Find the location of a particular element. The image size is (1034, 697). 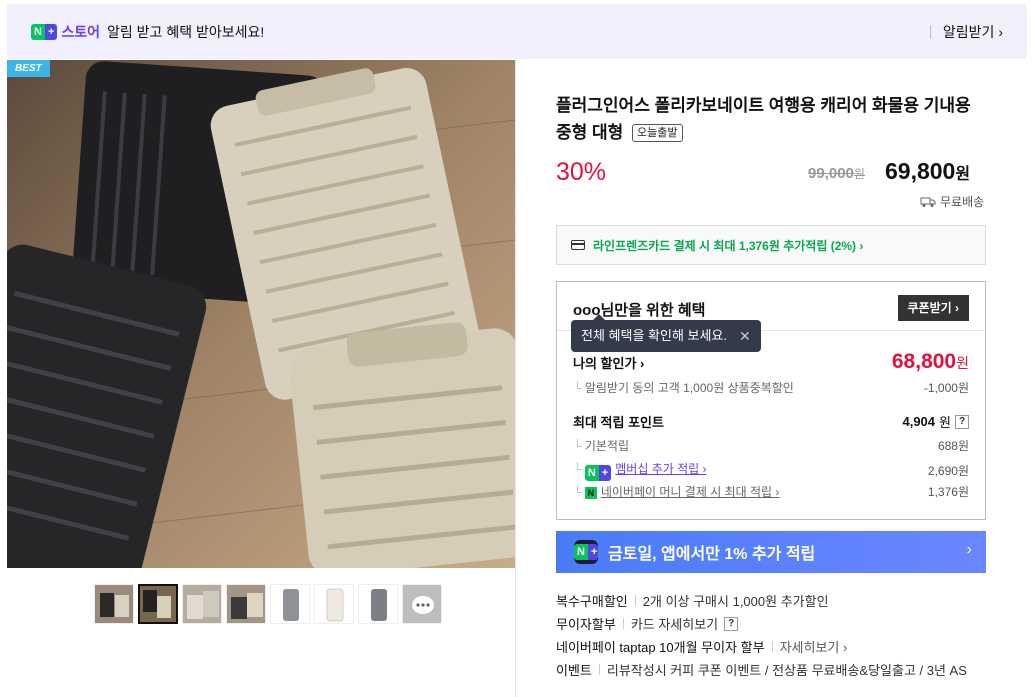

info-key: 무이자할부 is located at coordinates (586, 624).